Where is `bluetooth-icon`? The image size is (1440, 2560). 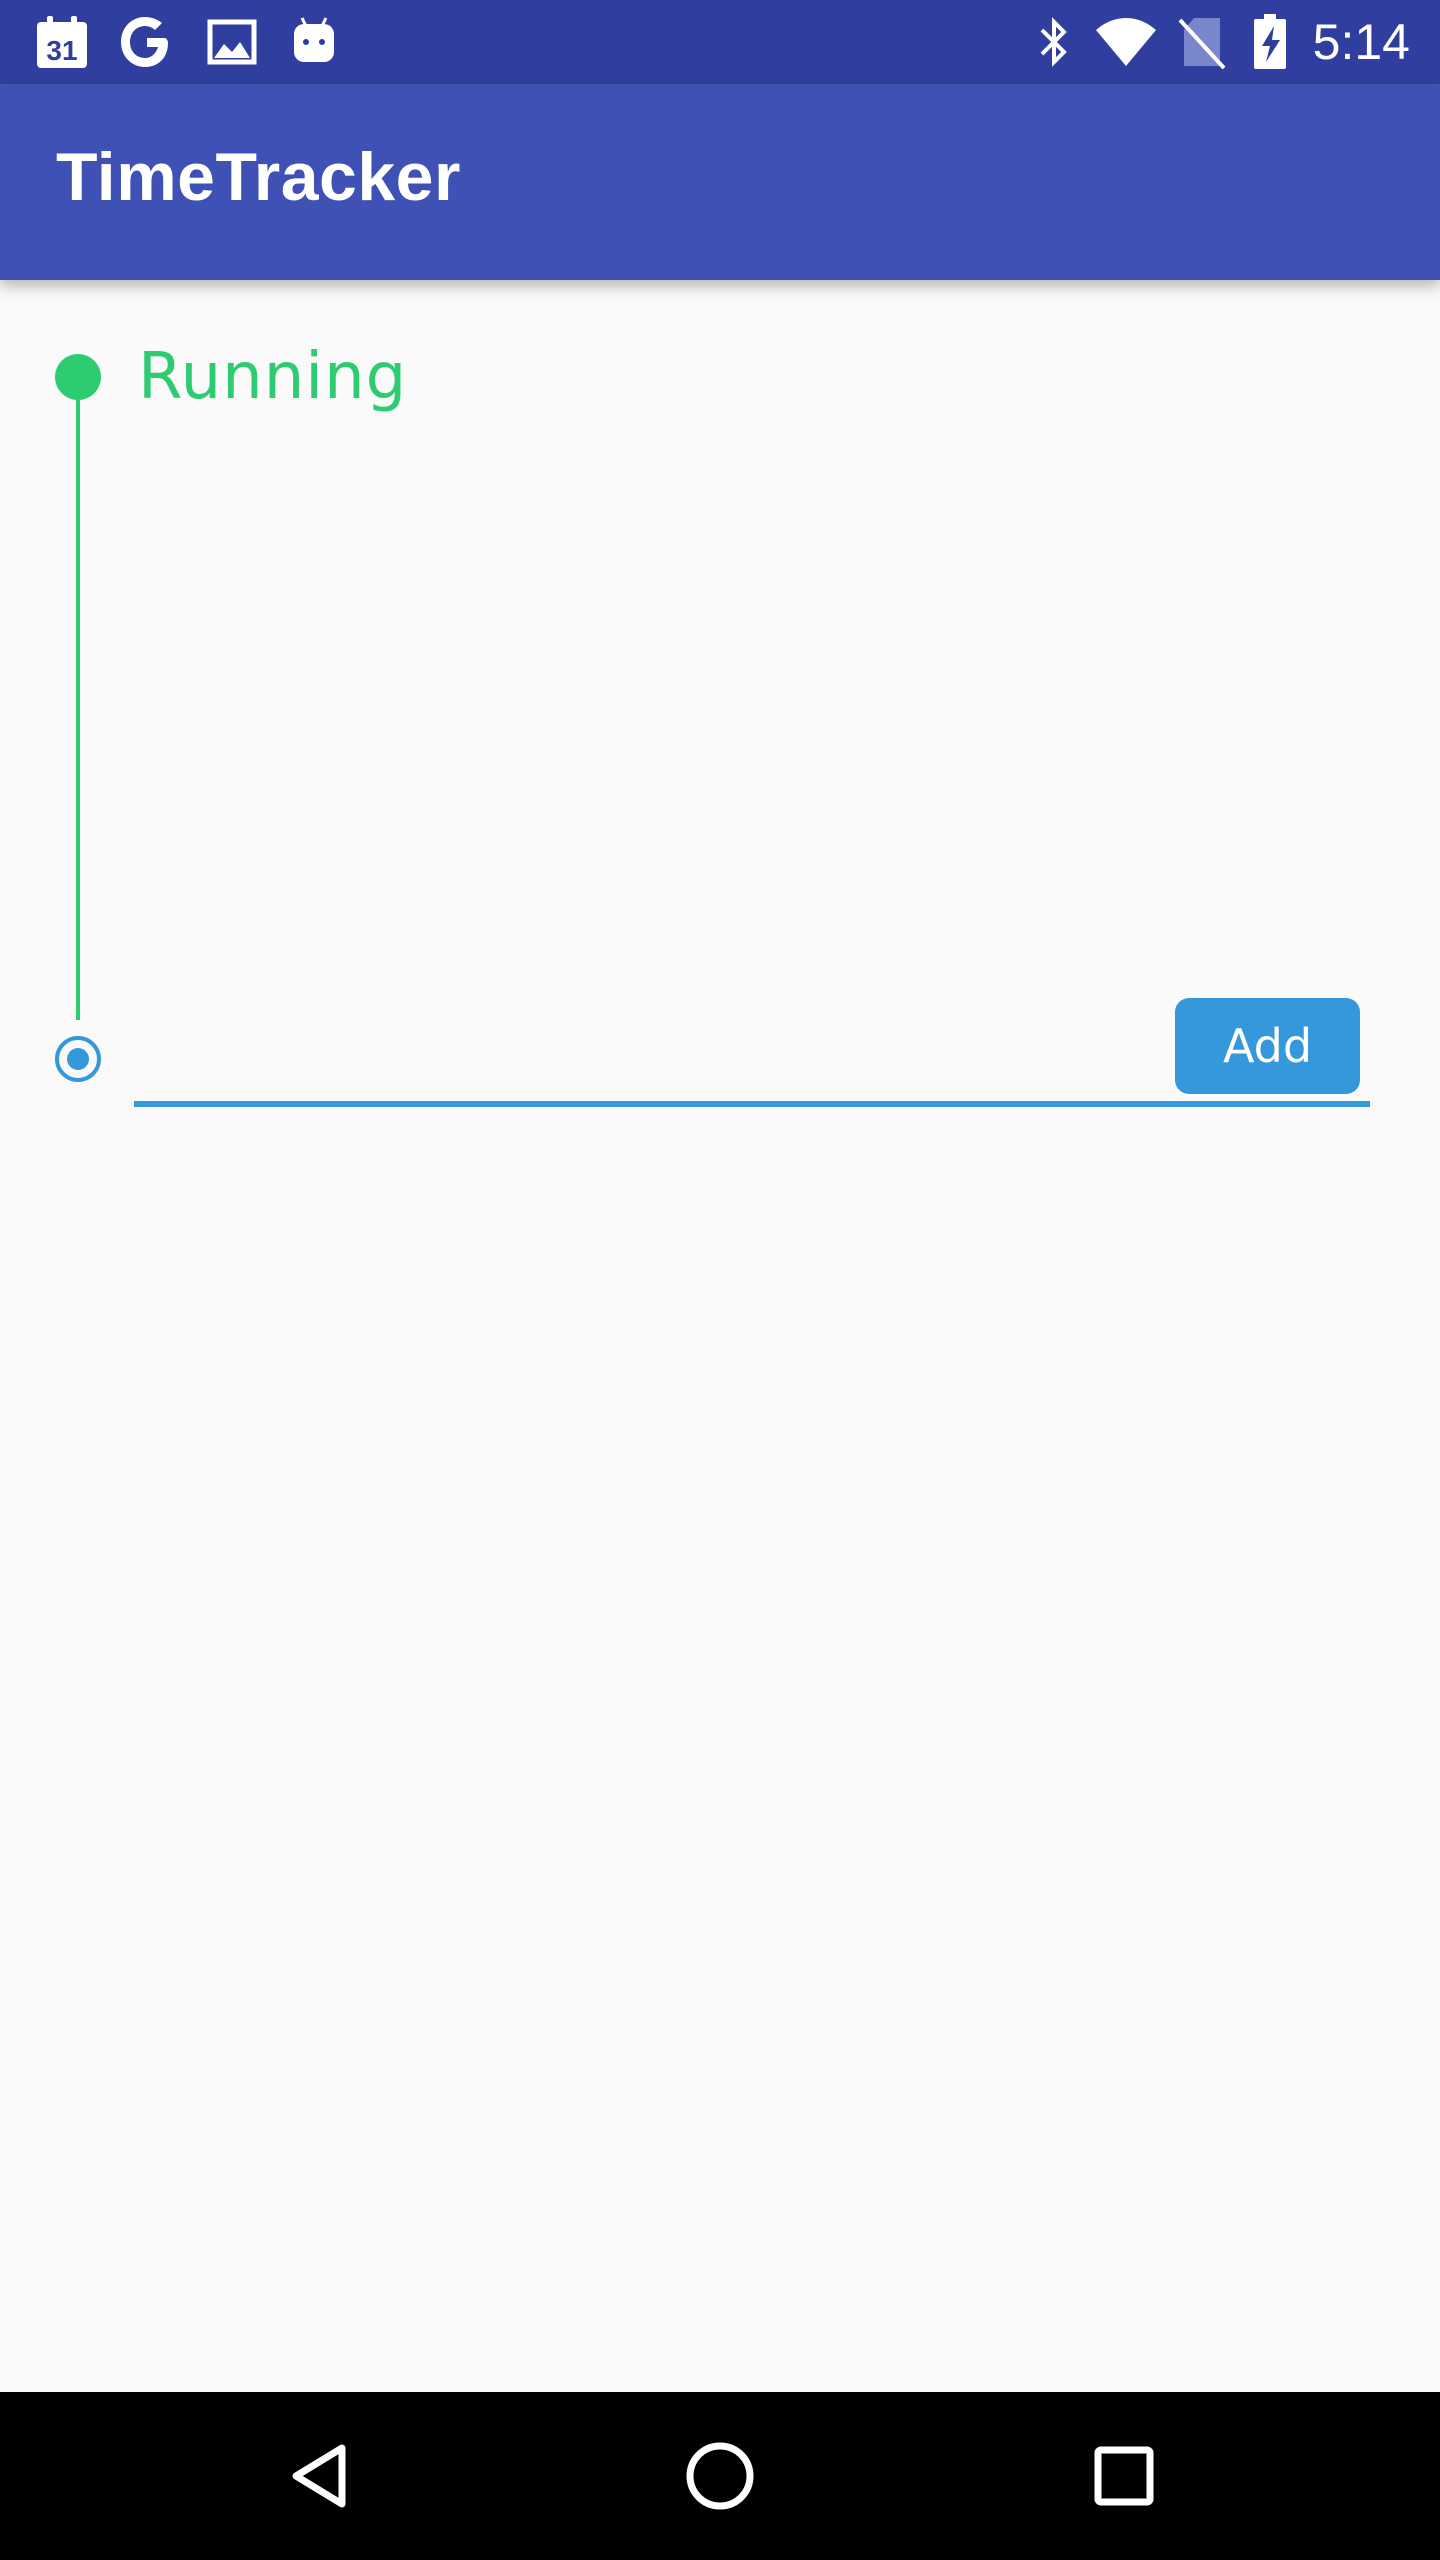 bluetooth-icon is located at coordinates (1053, 42).